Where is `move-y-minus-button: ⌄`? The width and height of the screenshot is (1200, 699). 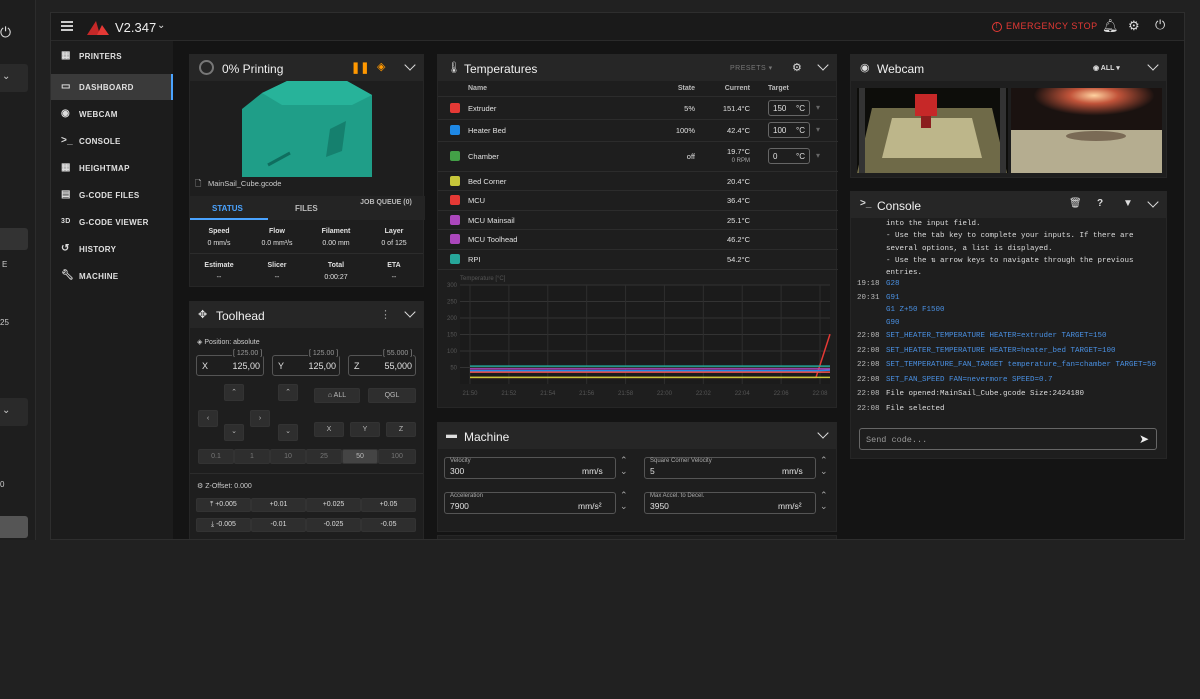
move-y-minus-button: ⌄ is located at coordinates (234, 432).